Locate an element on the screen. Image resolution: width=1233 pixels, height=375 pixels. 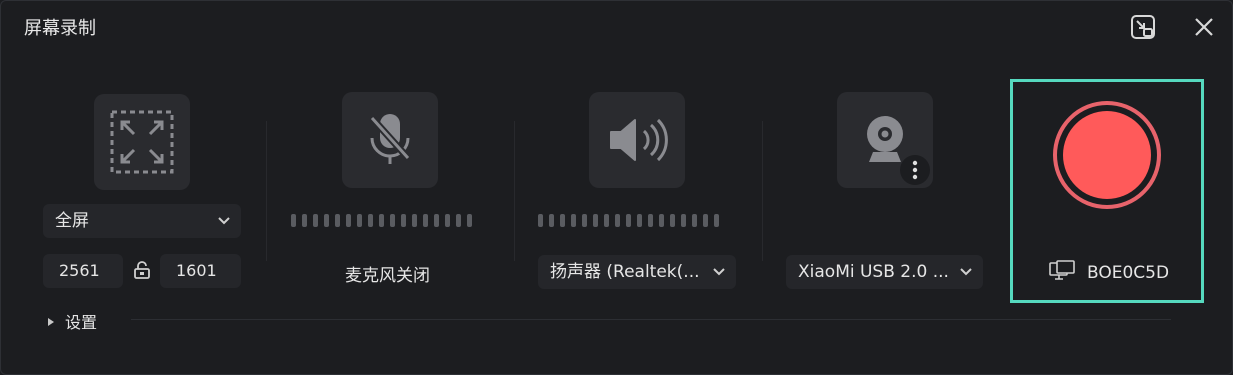
mic-off-icon is located at coordinates (390, 139).